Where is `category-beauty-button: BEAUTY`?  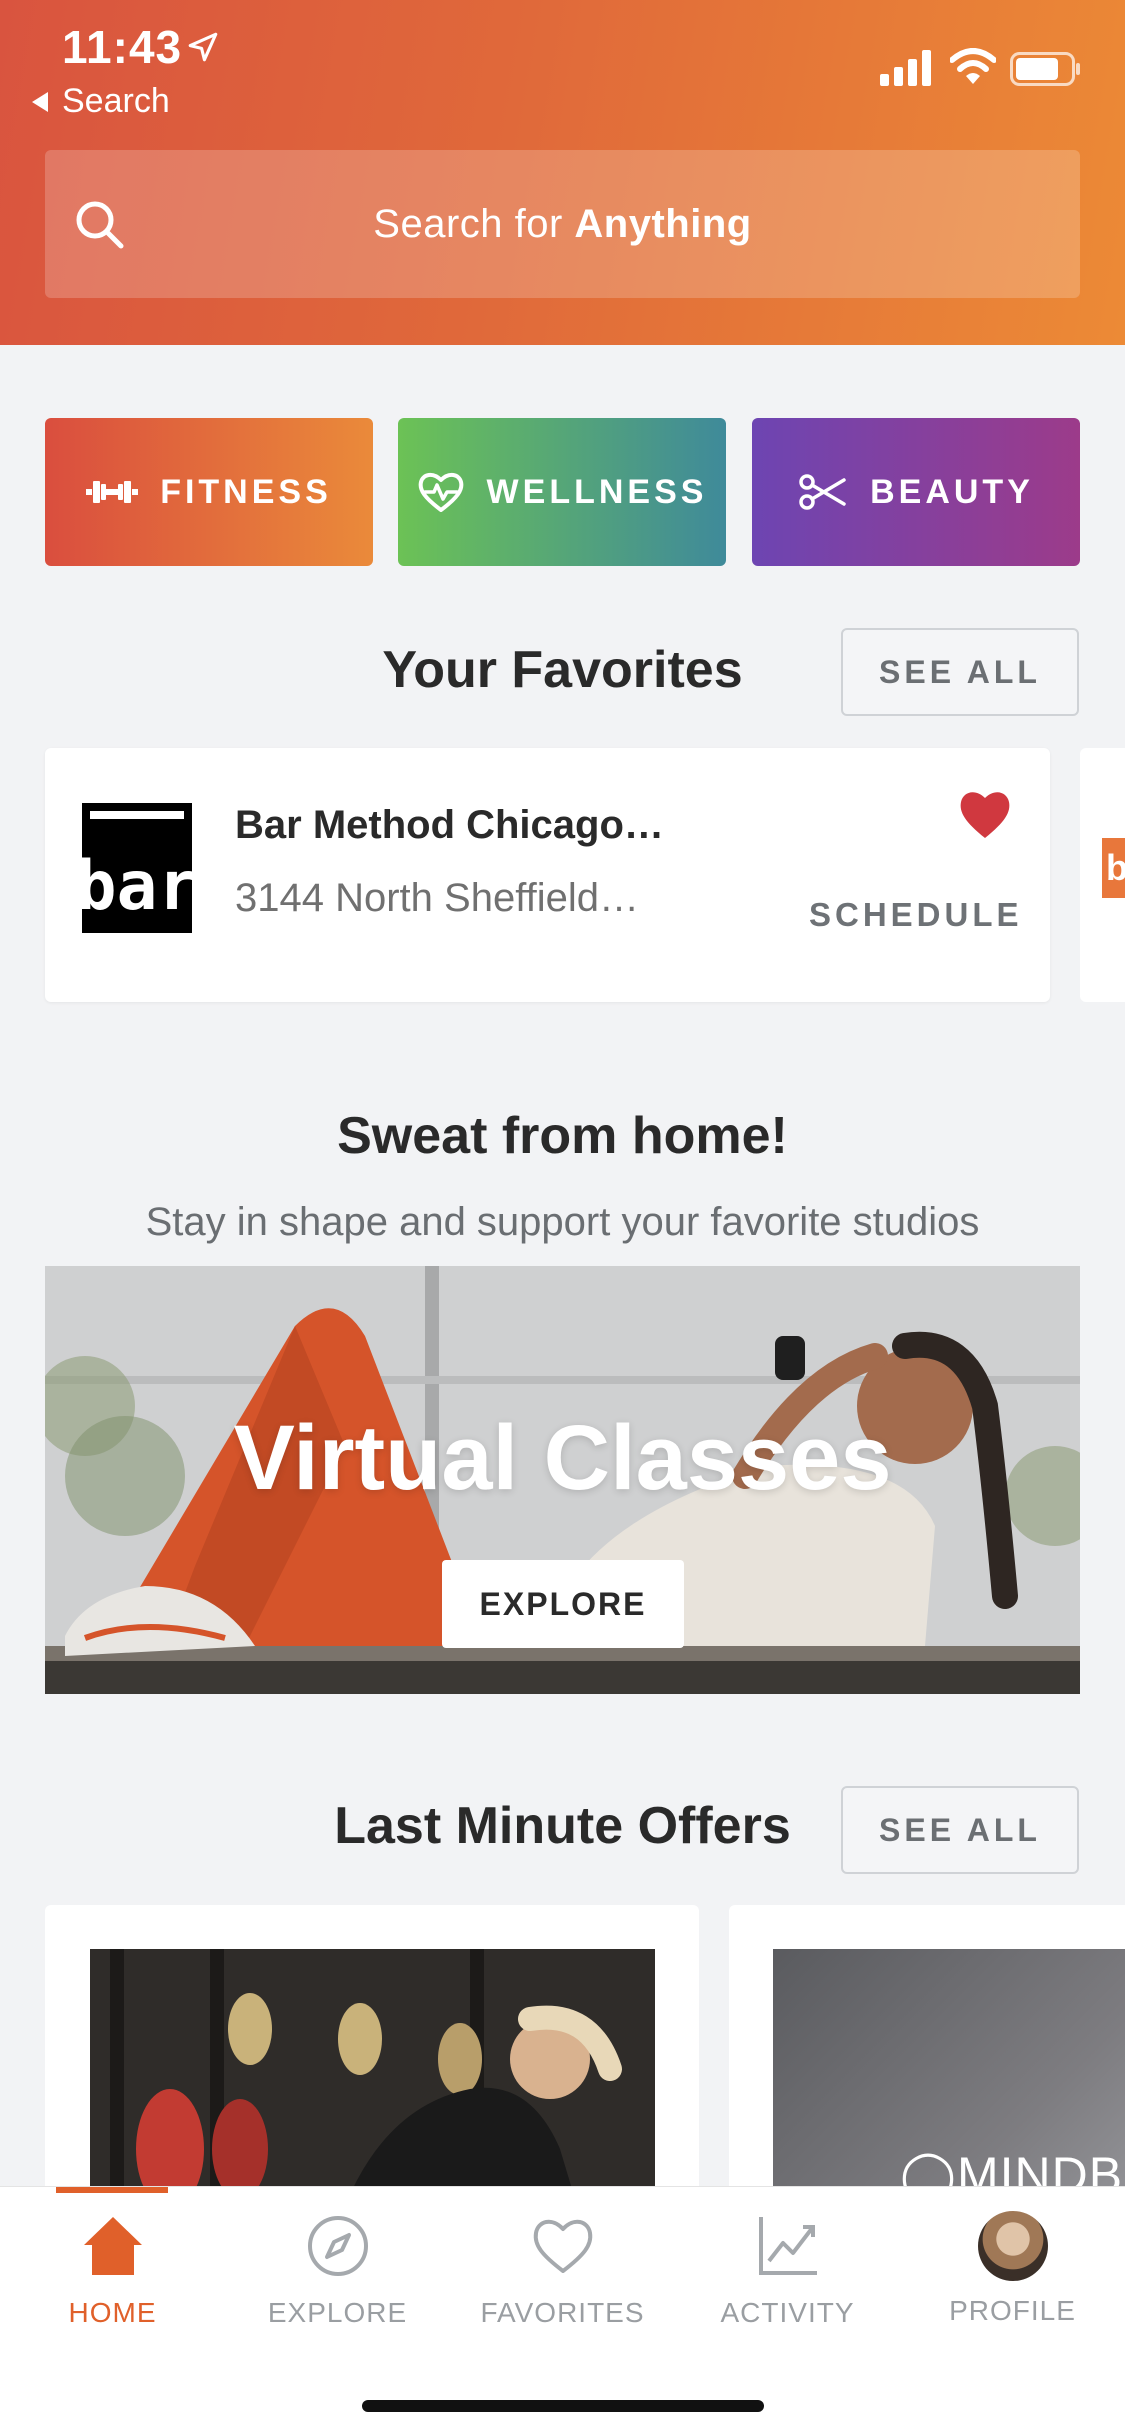
category-beauty-button: BEAUTY is located at coordinates (916, 492).